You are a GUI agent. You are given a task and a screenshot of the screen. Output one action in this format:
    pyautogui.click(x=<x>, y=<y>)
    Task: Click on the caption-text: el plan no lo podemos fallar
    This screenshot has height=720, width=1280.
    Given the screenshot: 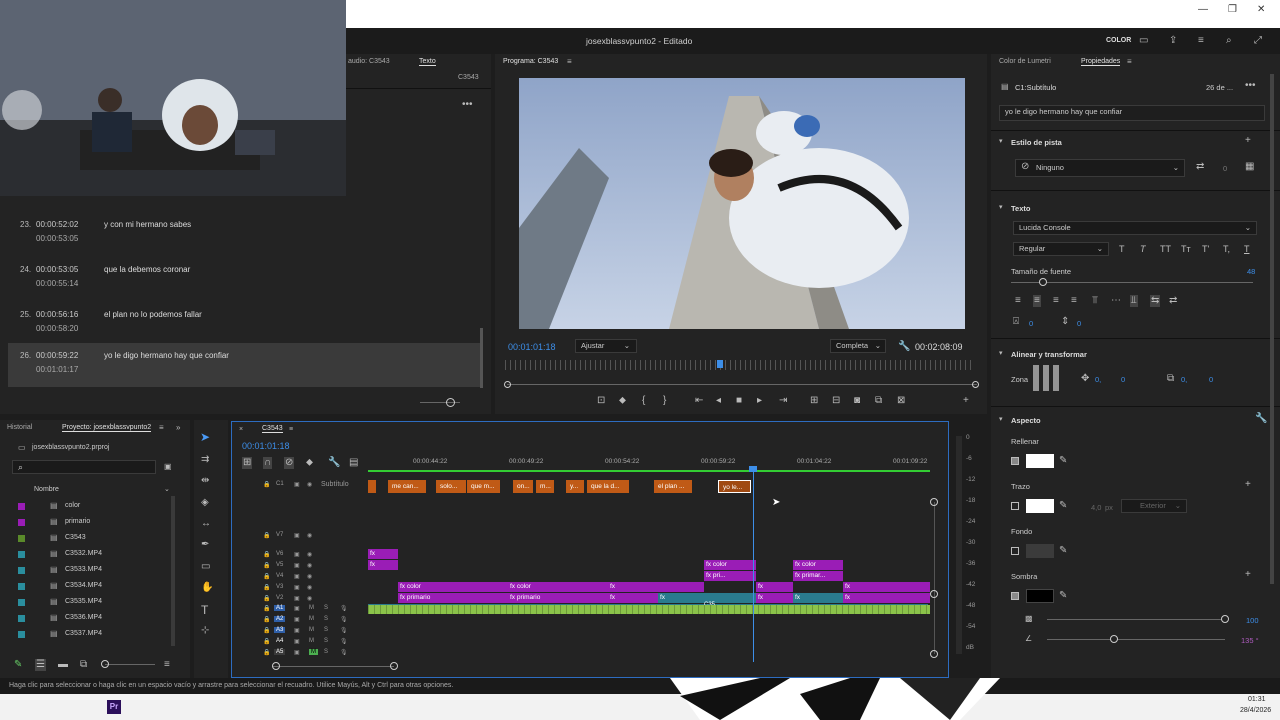 What is the action you would take?
    pyautogui.click(x=153, y=314)
    